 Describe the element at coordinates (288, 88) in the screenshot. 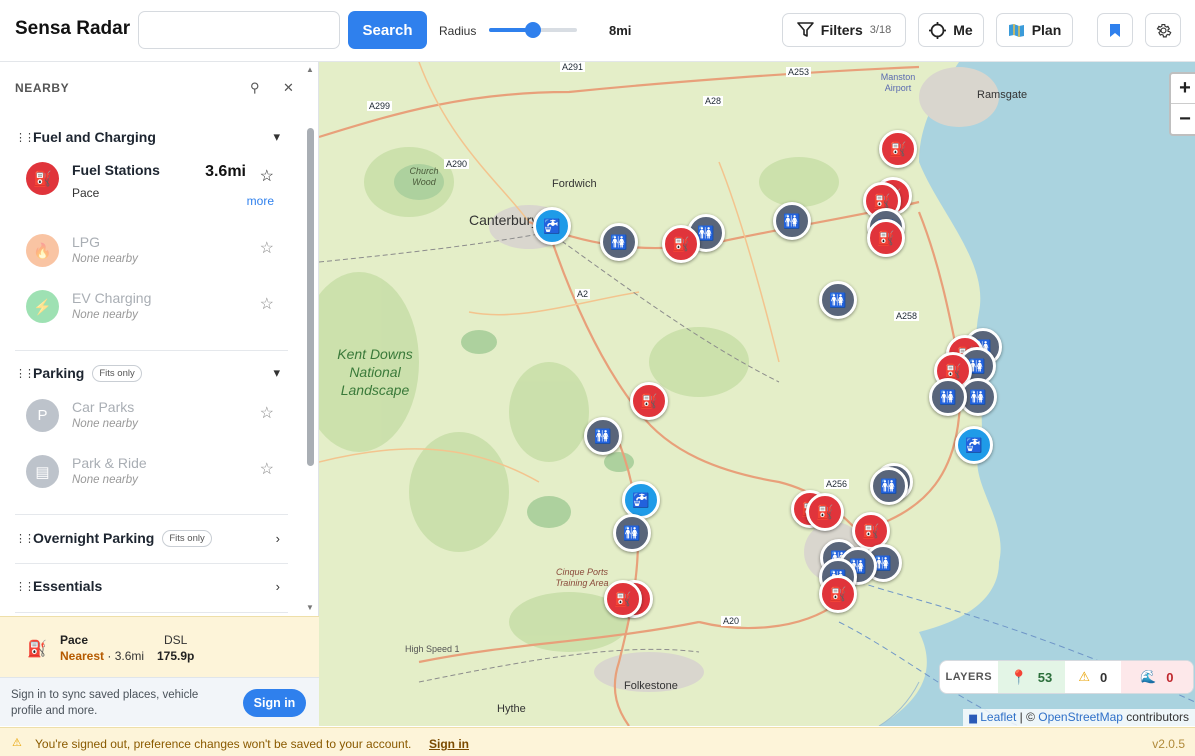

I see `close-icon: ✕` at that location.